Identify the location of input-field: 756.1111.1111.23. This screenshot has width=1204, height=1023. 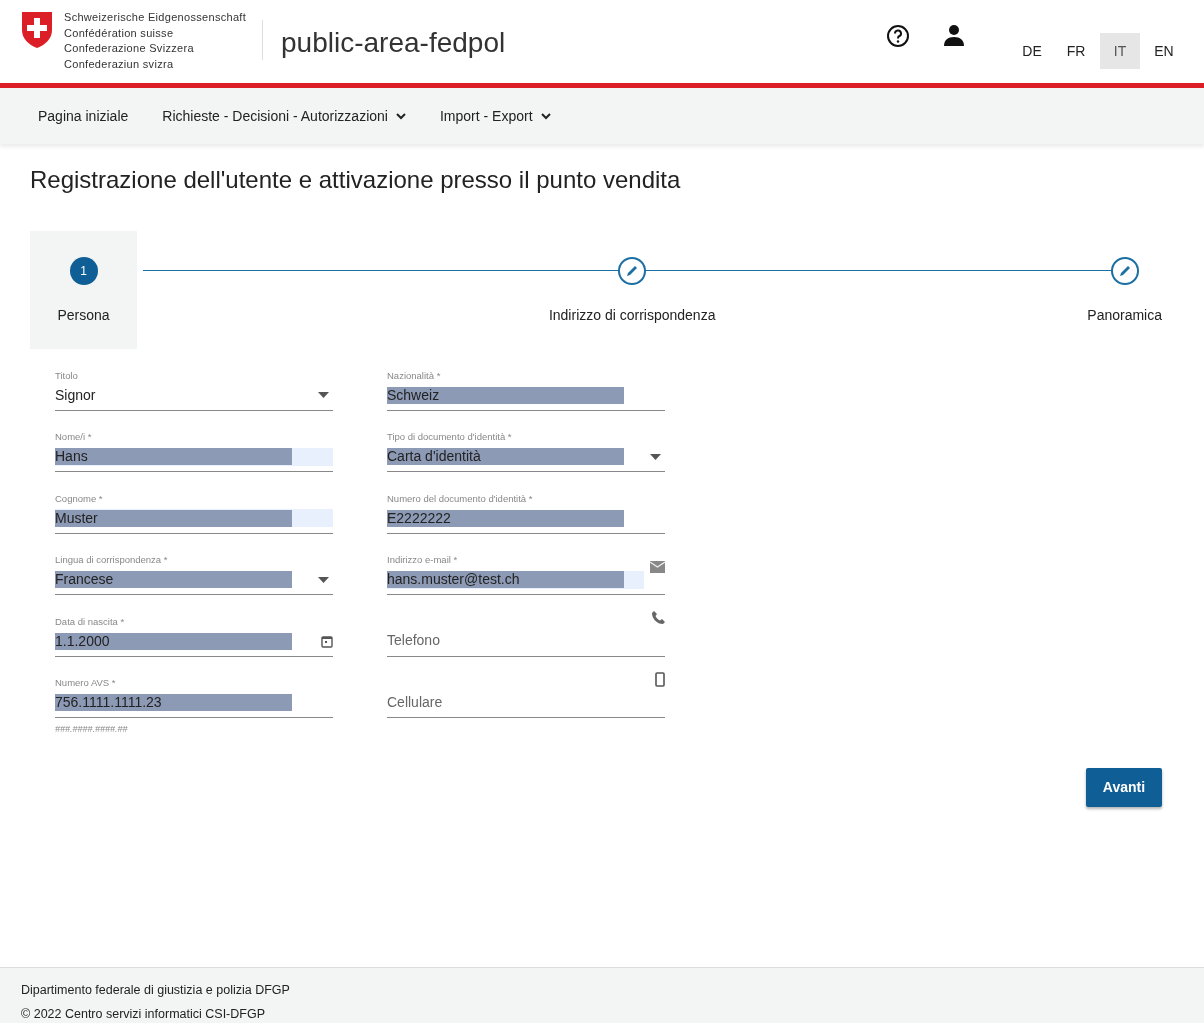
(194, 703).